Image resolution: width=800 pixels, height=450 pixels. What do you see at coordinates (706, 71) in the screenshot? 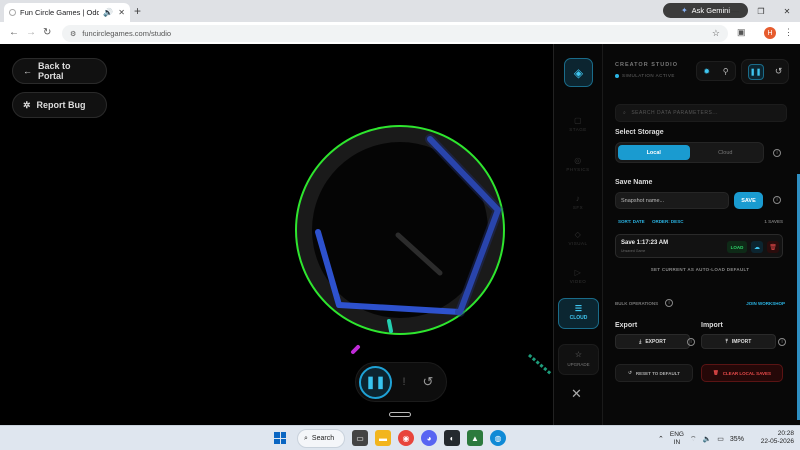
I see `sun-icon: ✹` at bounding box center [706, 71].